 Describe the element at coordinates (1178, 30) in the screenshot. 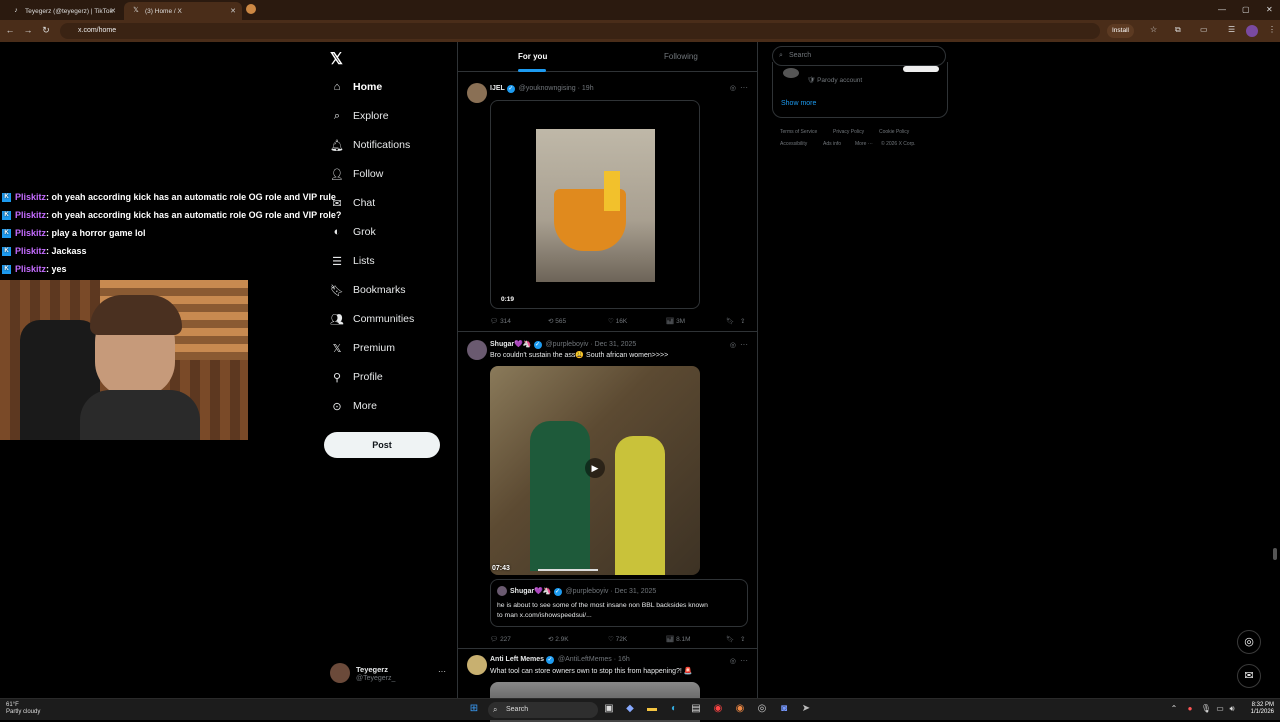

I see `extensions-icon: ⧉` at that location.